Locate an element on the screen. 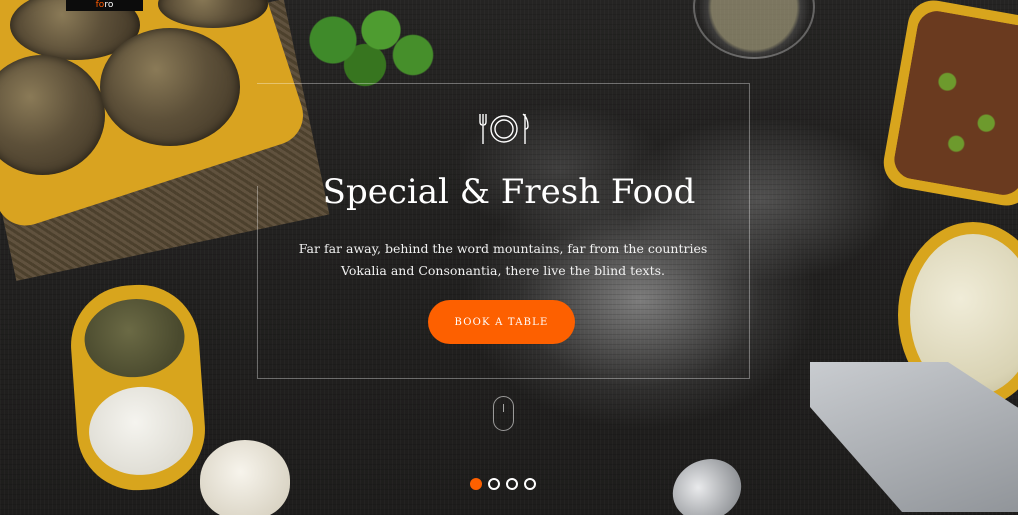 The image size is (1018, 515). book-a-table-button: BOOK A TABLE is located at coordinates (501, 322).